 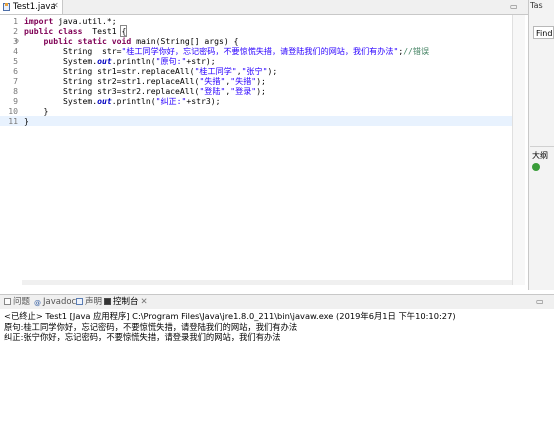 I want to click on tab-label: 控制台, so click(x=126, y=302).